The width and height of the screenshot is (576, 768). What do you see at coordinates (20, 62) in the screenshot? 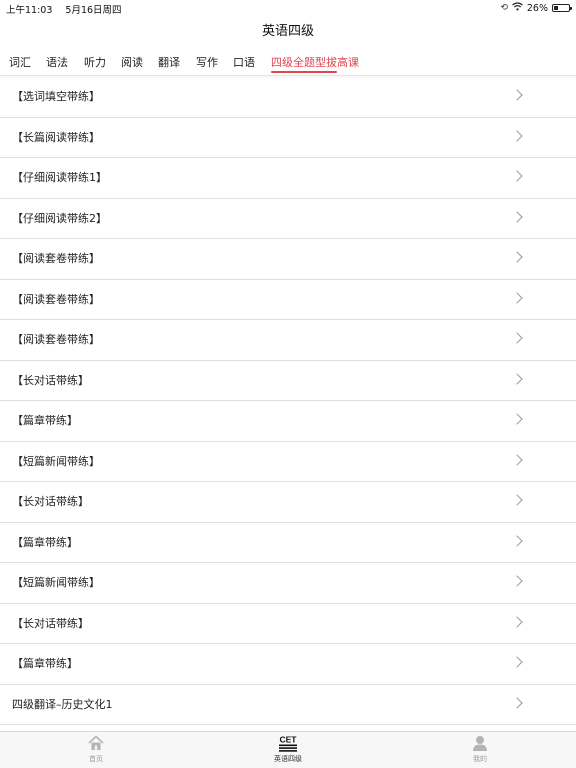
I see `tab-vocabulary: 词汇` at bounding box center [20, 62].